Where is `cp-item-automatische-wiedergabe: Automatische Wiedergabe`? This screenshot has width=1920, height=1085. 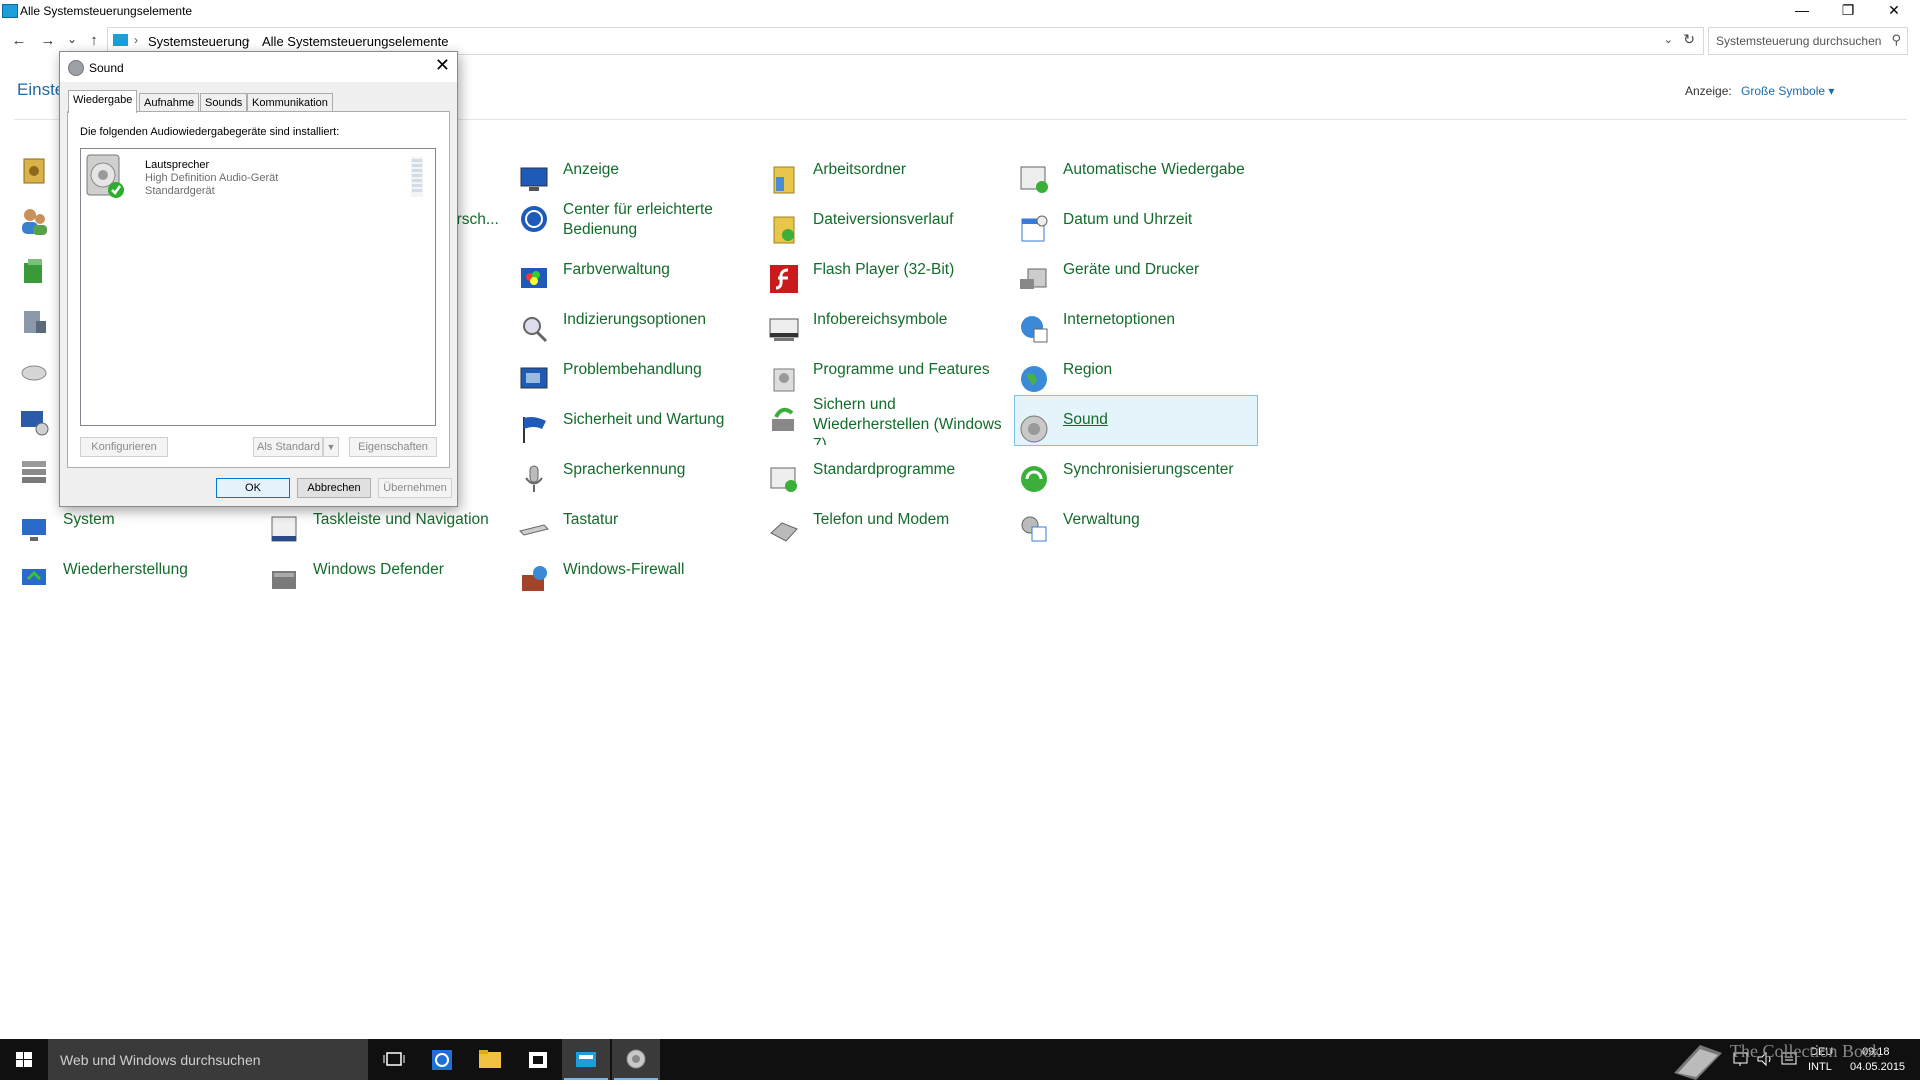
cp-item-automatische-wiedergabe: Automatische Wiedergabe is located at coordinates (1138, 182).